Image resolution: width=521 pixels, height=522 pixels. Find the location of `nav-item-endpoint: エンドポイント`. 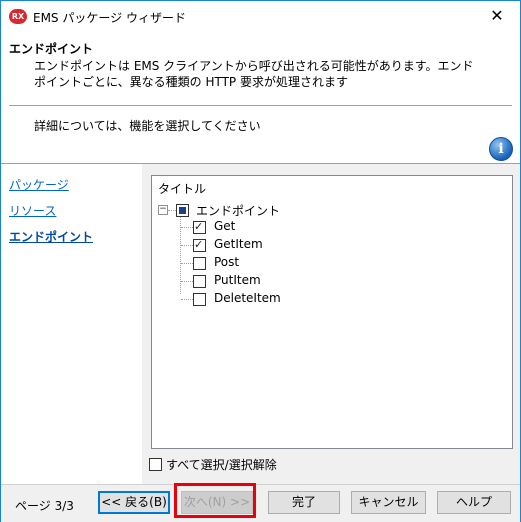

nav-item-endpoint: エンドポイント is located at coordinates (51, 236).